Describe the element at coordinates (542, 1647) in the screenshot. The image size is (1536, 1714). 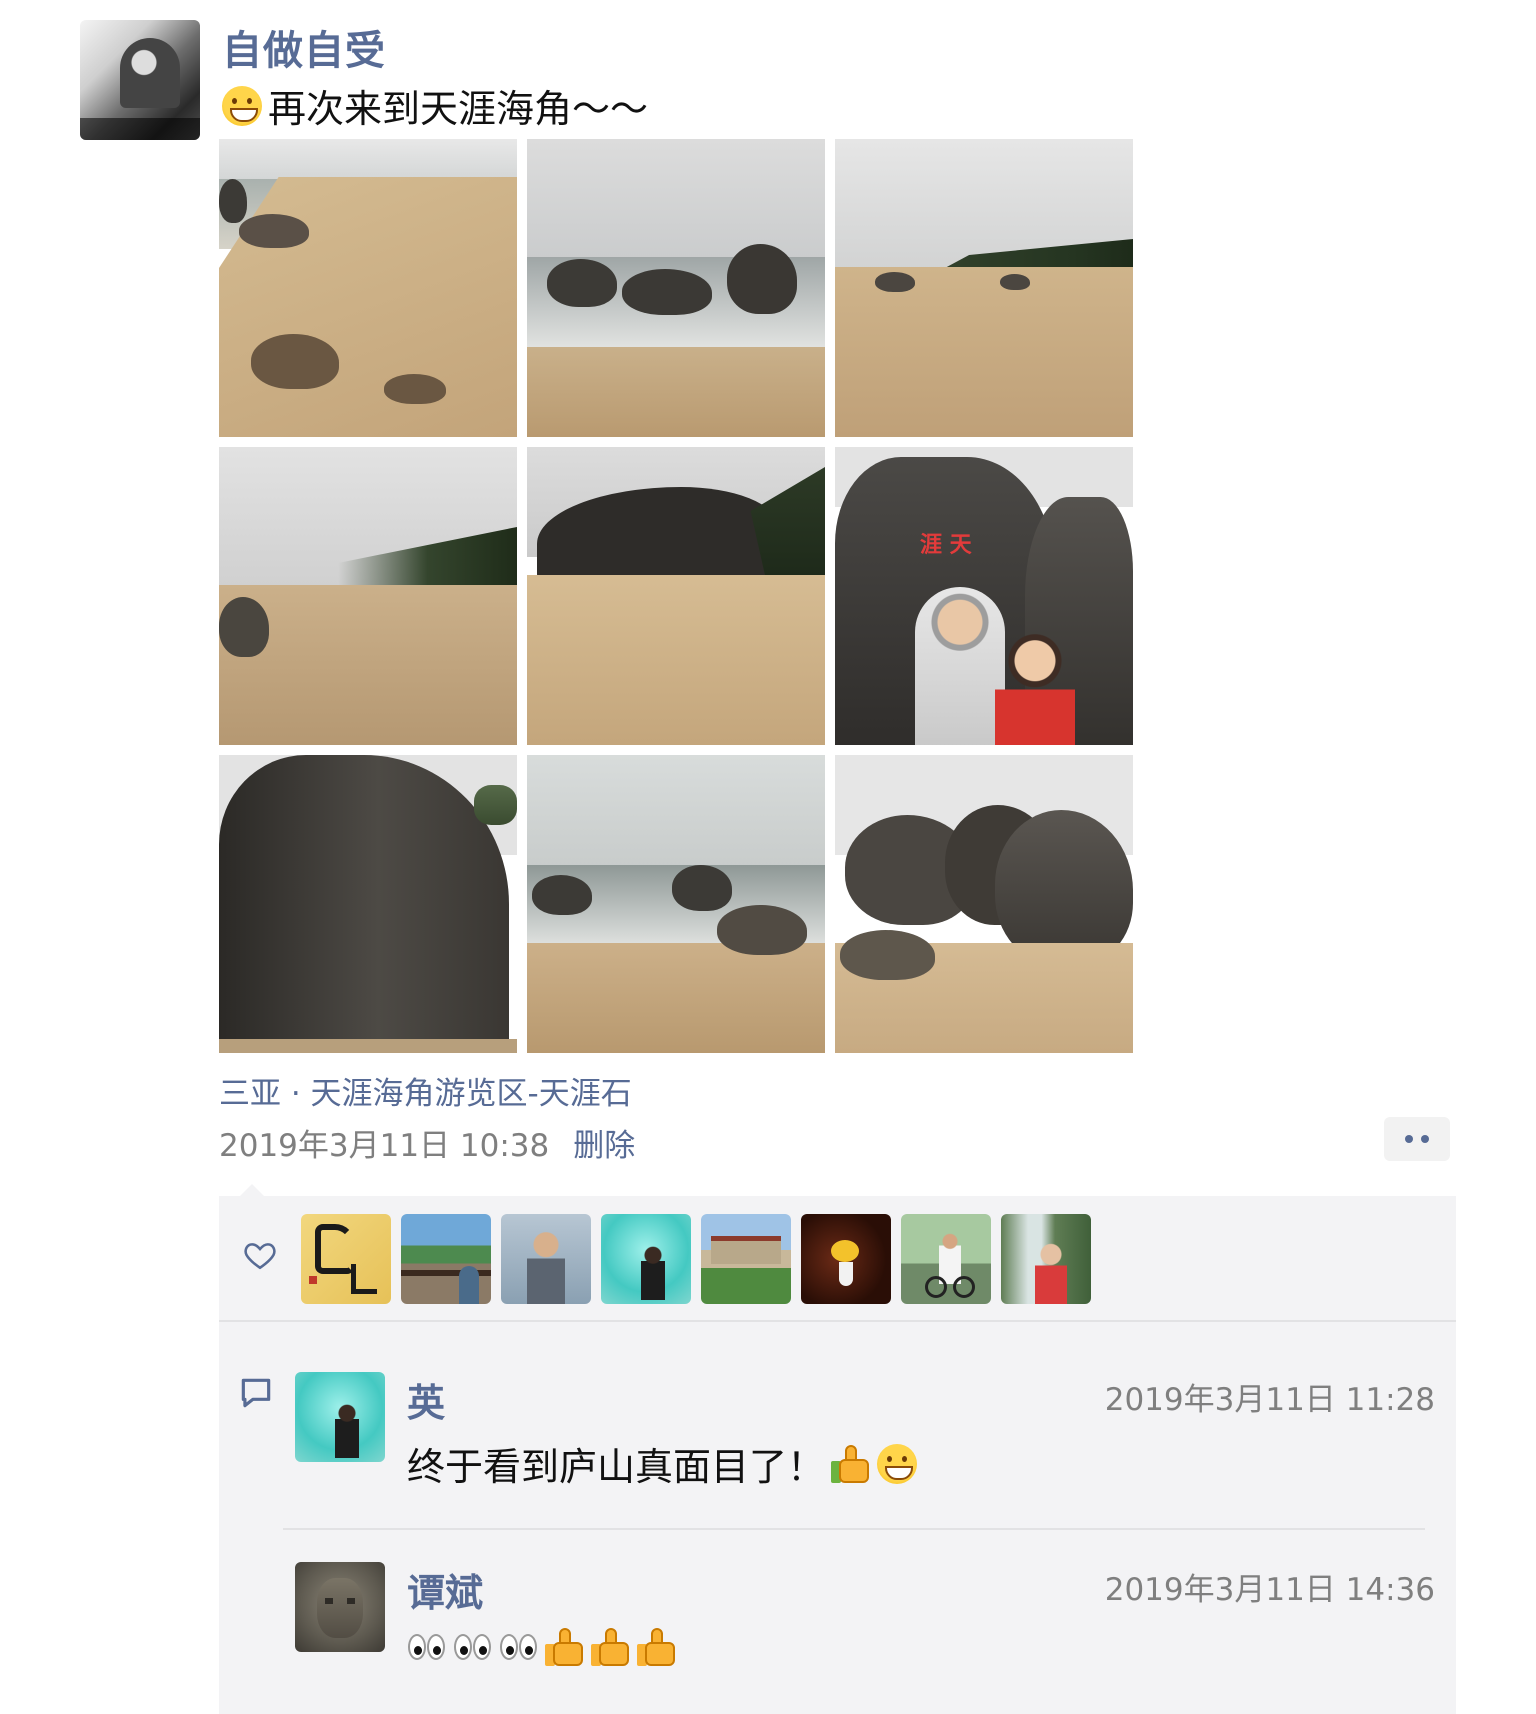
I see `comment-text` at that location.